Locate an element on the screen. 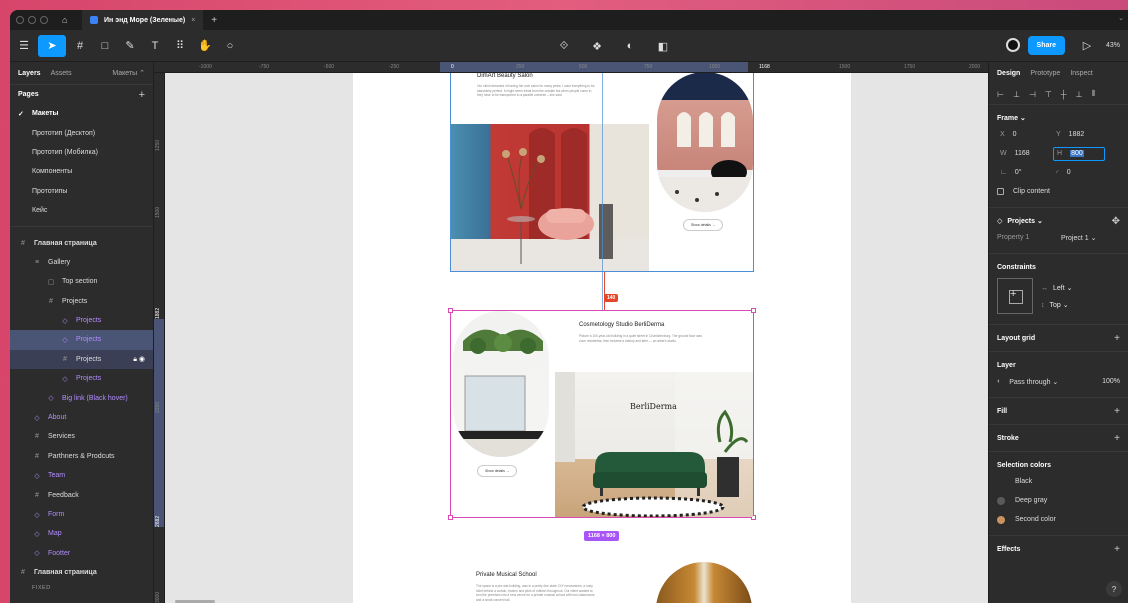 The height and width of the screenshot is (603, 1128). present-icon: ▷ is located at coordinates (1087, 45).